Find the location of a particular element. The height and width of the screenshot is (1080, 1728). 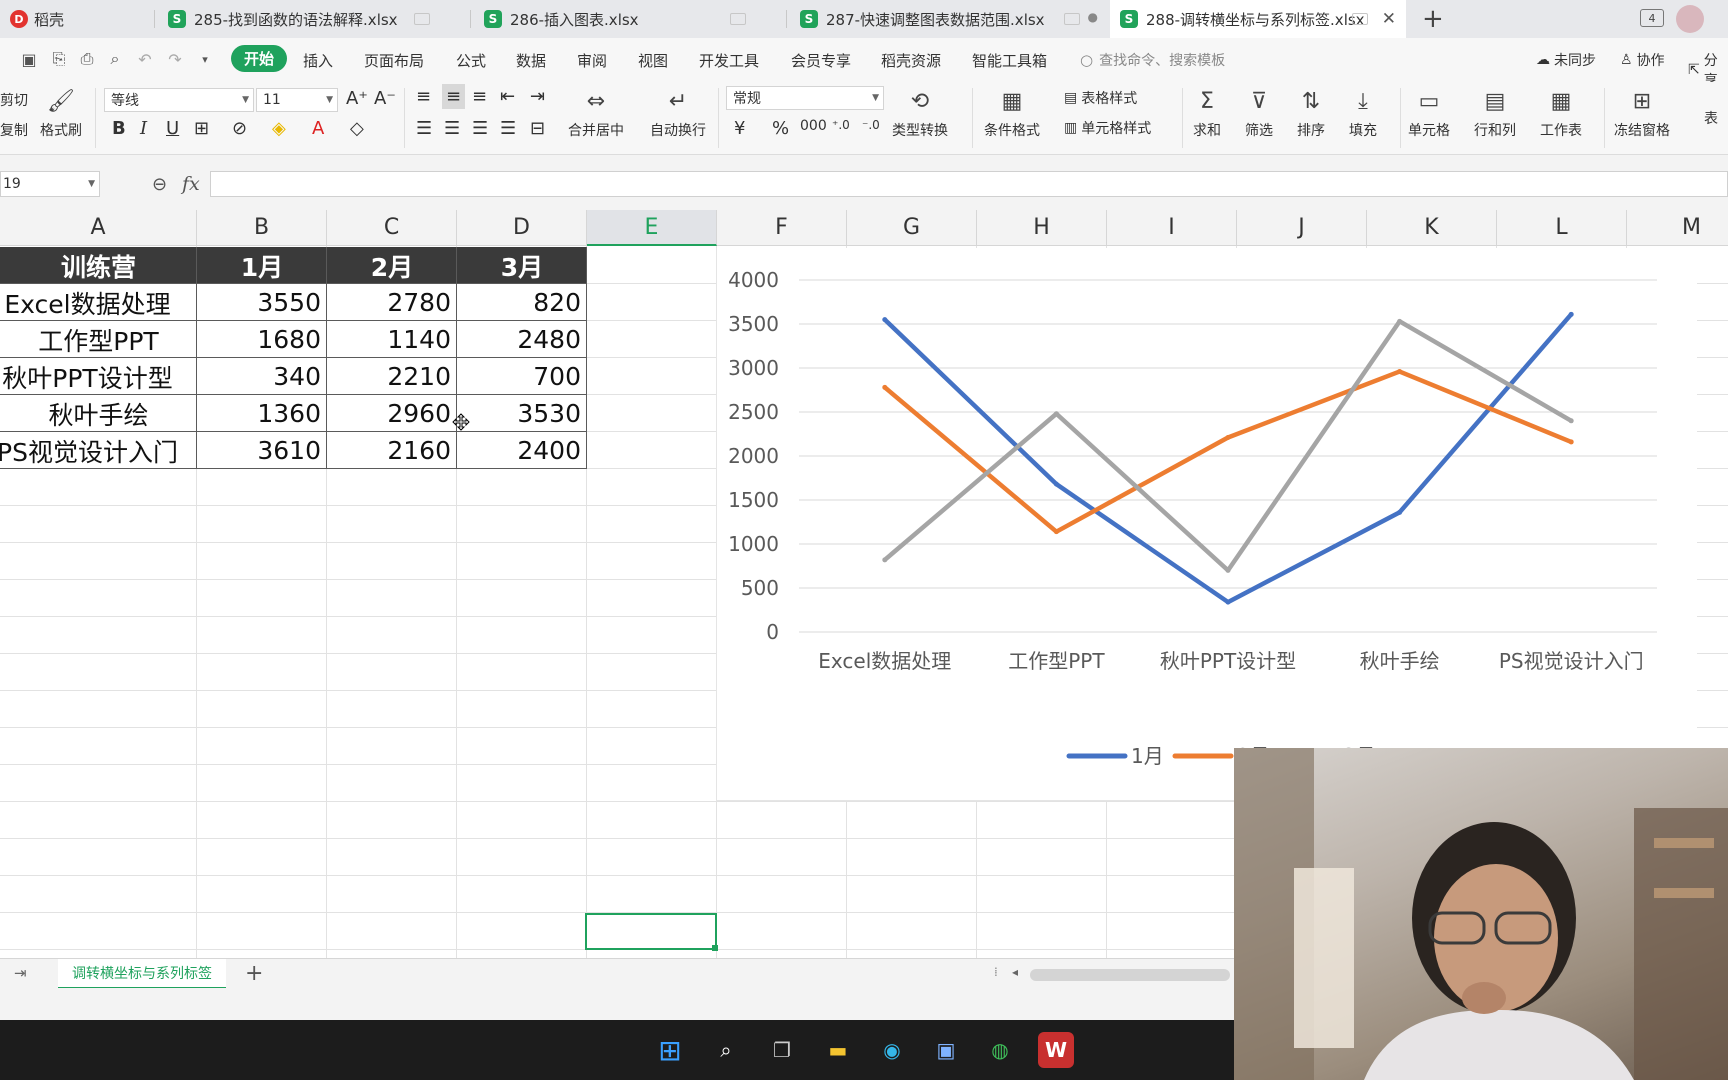

table-header-cell: 3月 is located at coordinates (522, 265).